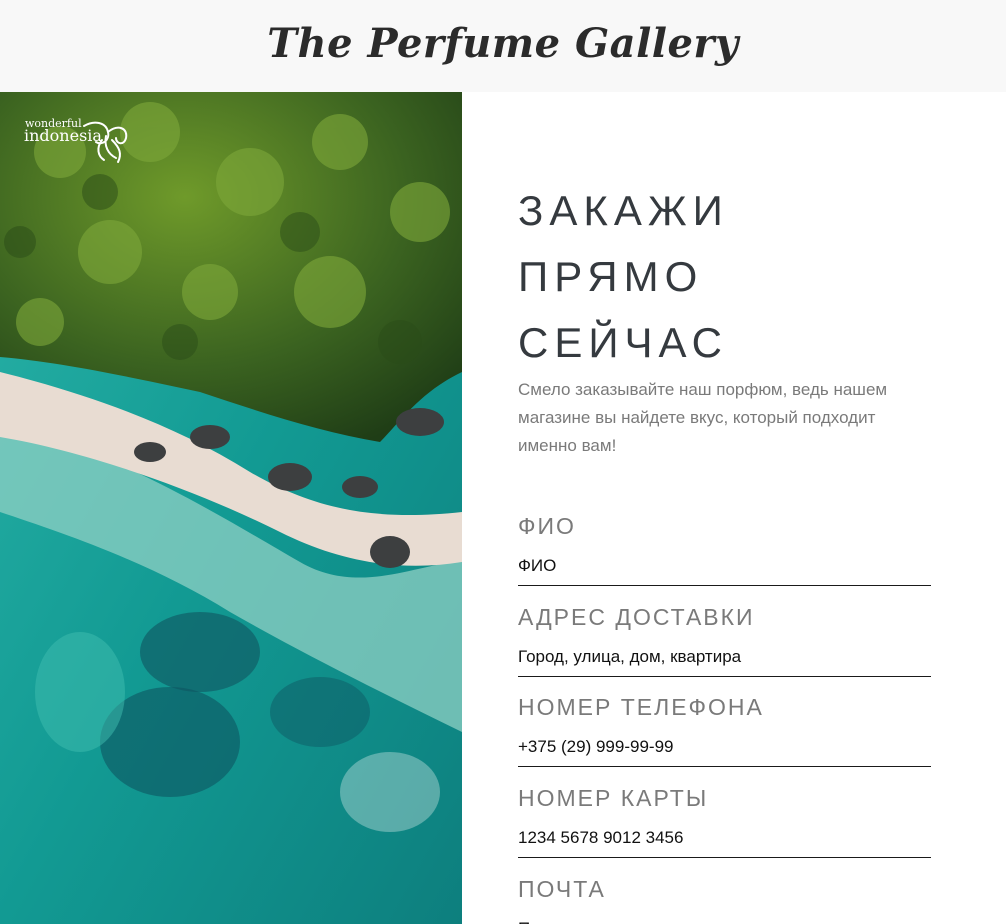 The height and width of the screenshot is (924, 1006). Describe the element at coordinates (611, 276) in the screenshot. I see `heading-line-2: ПРЯМО` at that location.